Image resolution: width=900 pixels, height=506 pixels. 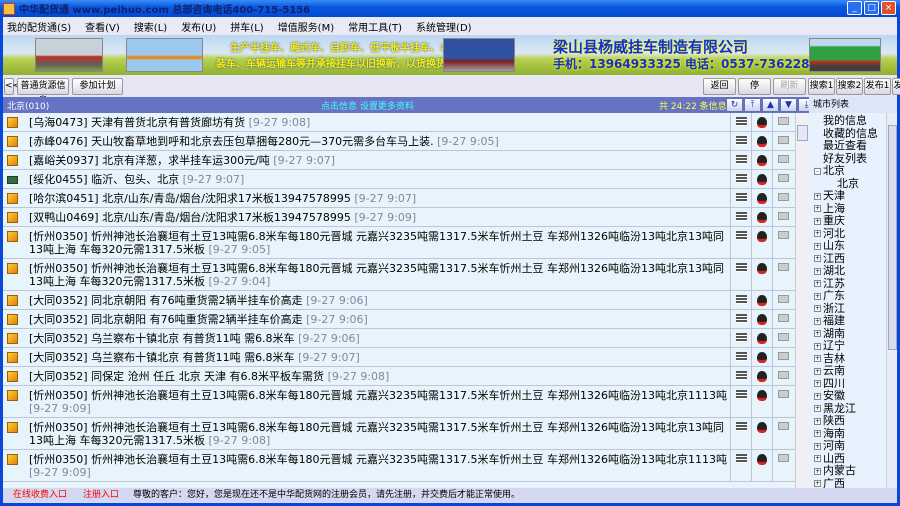 What do you see at coordinates (754, 86) in the screenshot?
I see `toolbar-button: 停` at bounding box center [754, 86].